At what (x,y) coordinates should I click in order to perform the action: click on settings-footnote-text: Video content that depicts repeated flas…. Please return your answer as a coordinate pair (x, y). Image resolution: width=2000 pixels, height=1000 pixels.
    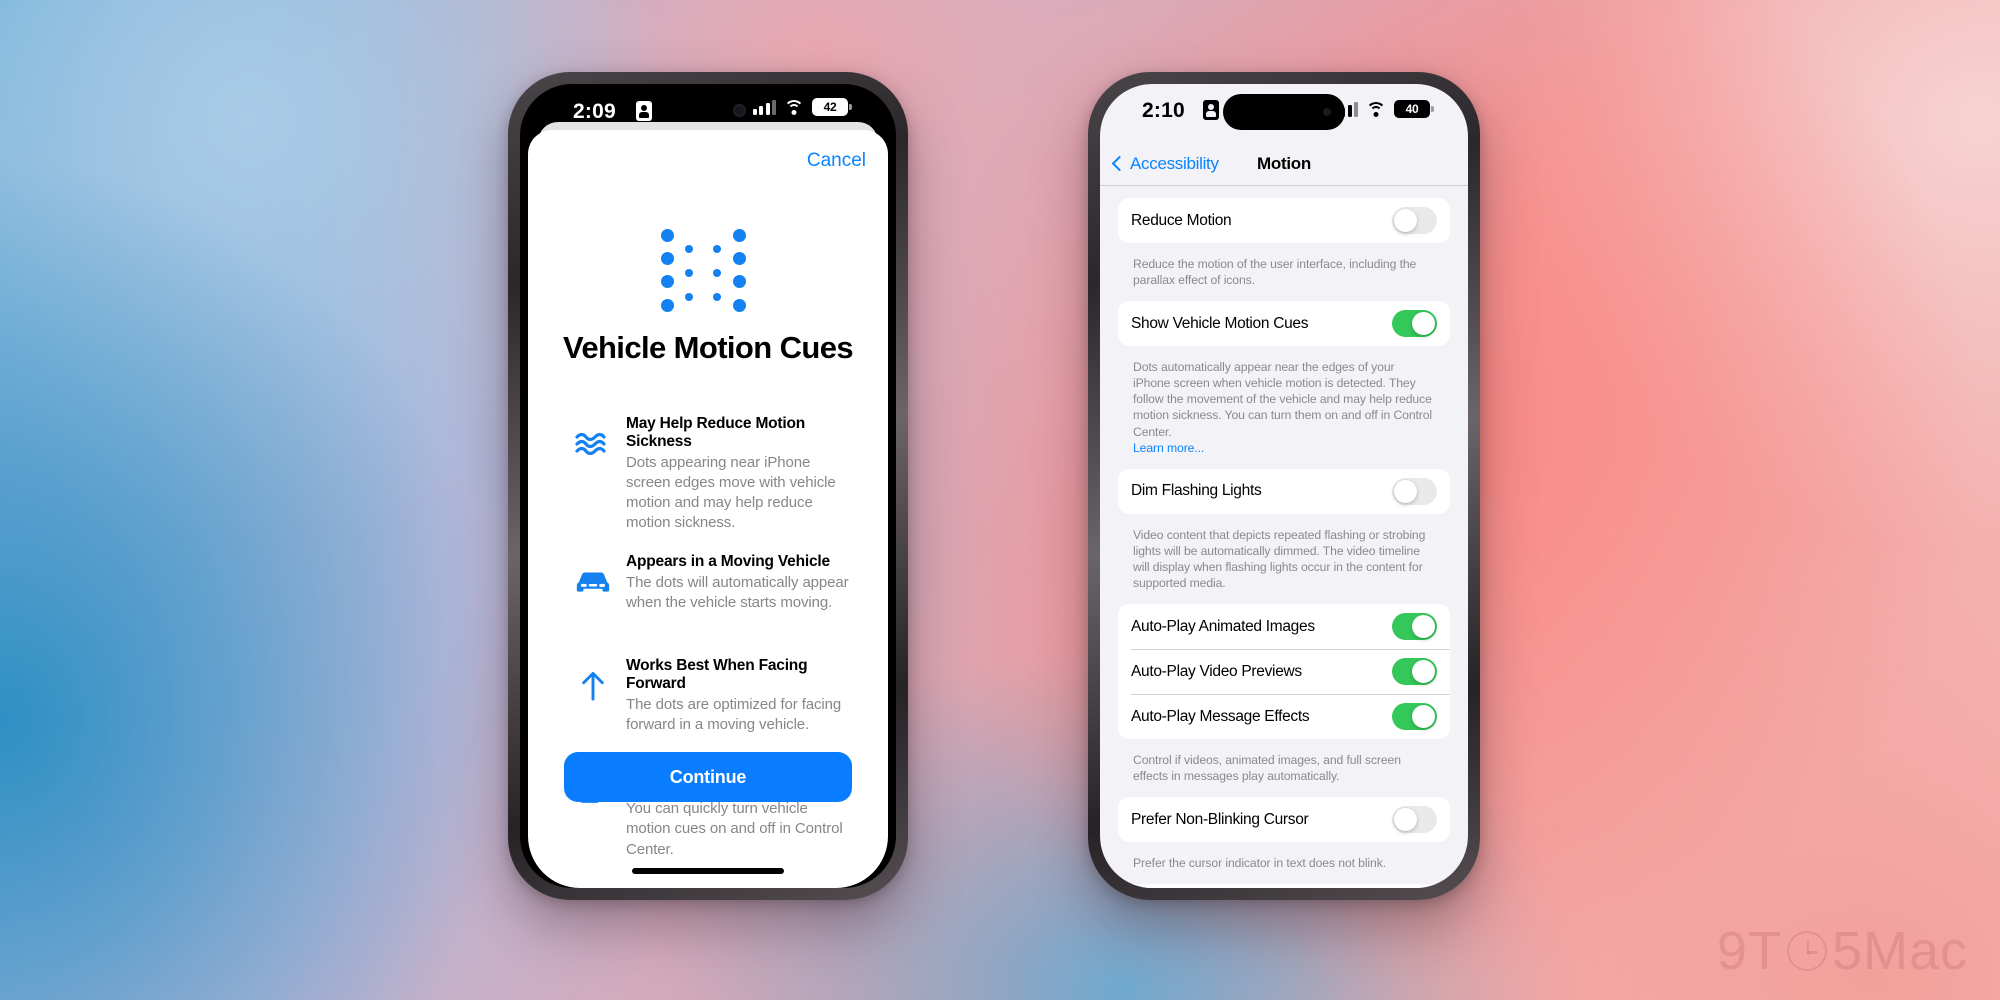
    Looking at the image, I should click on (1279, 559).